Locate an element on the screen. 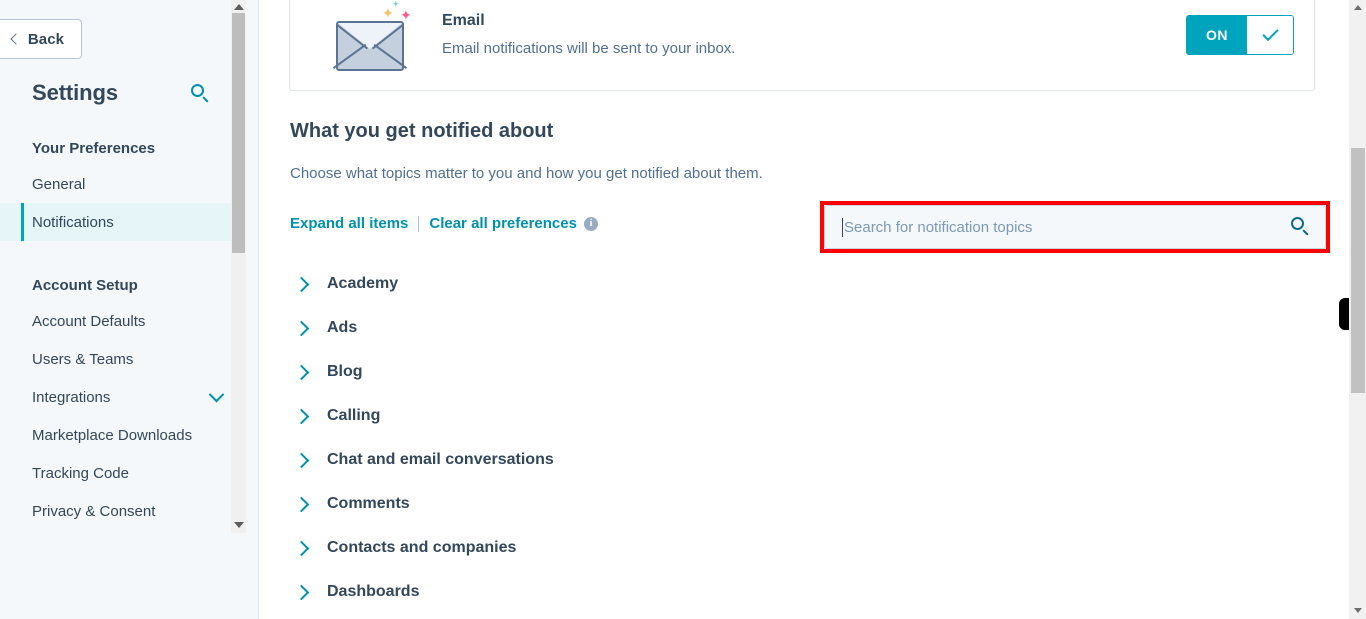 This screenshot has height=619, width=1366. topic-row-blog: Blog is located at coordinates (640, 372).